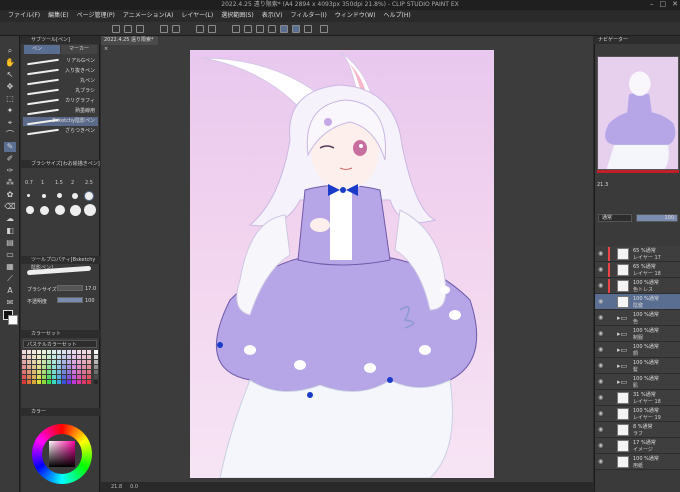 The height and width of the screenshot is (492, 680). What do you see at coordinates (637, 254) in the screenshot?
I see `layer-row: ◉ 65 %通常 レイヤー 17` at bounding box center [637, 254].